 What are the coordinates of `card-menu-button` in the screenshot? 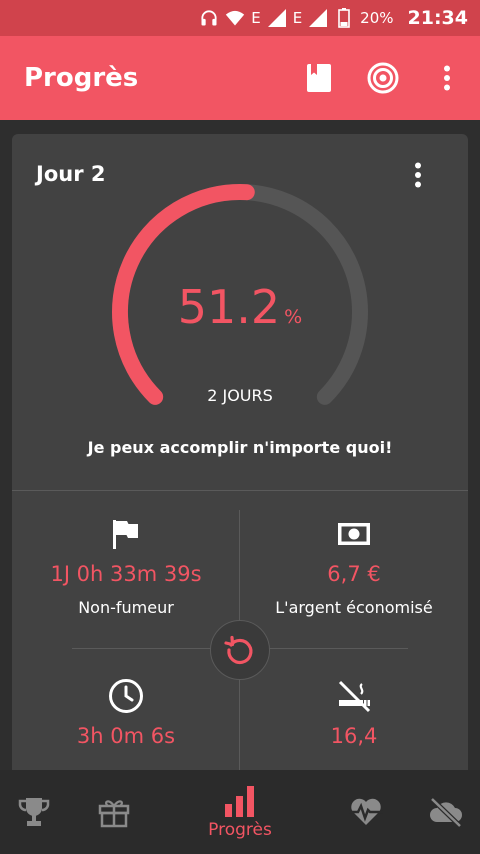 It's located at (418, 175).